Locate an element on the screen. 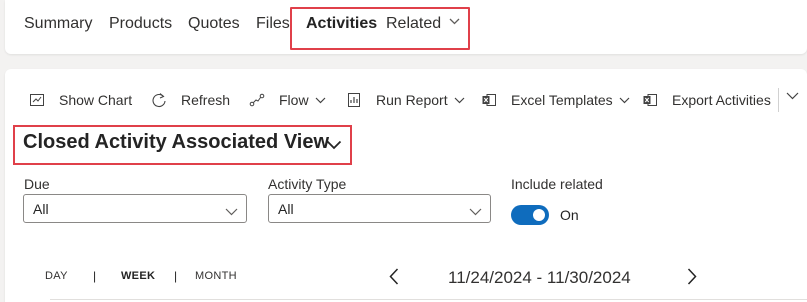  more-commands-button is located at coordinates (792, 96).